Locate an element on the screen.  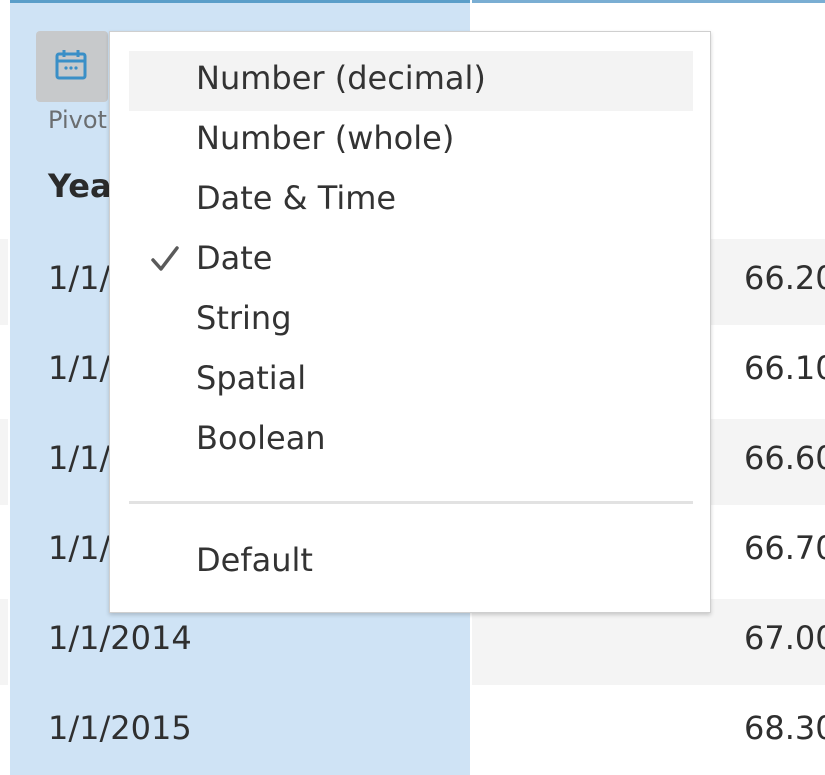
menu-item-number-decimal: Number (decimal) is located at coordinates (411, 81).